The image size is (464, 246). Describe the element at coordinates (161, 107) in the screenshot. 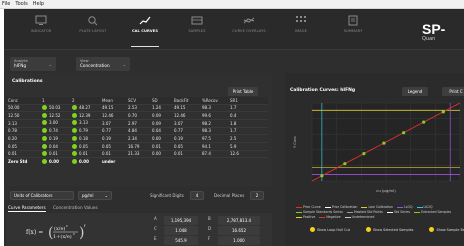

I see `cell-sd: 1.24` at that location.